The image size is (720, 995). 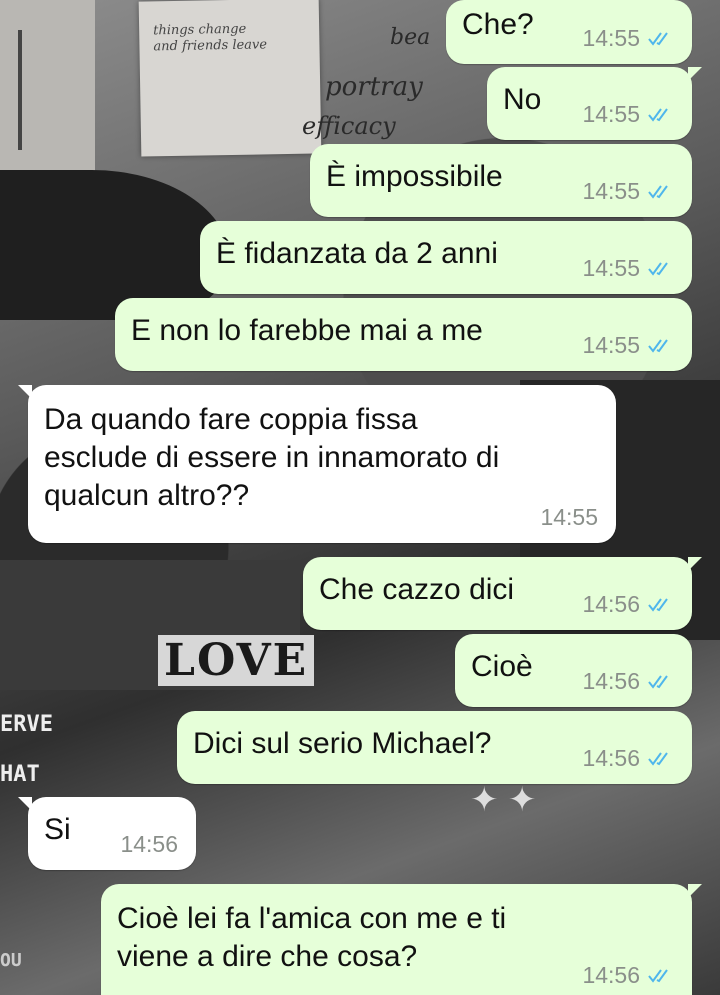 I want to click on message-bubble-incoming: Si 14:56, so click(x=107, y=833).